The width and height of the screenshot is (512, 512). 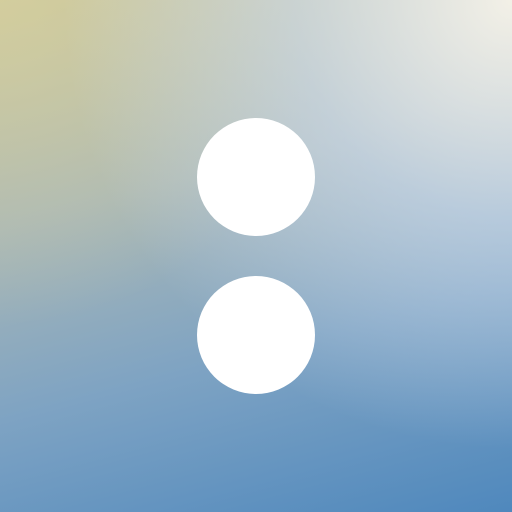 I want to click on top-dot-icon, so click(x=256, y=177).